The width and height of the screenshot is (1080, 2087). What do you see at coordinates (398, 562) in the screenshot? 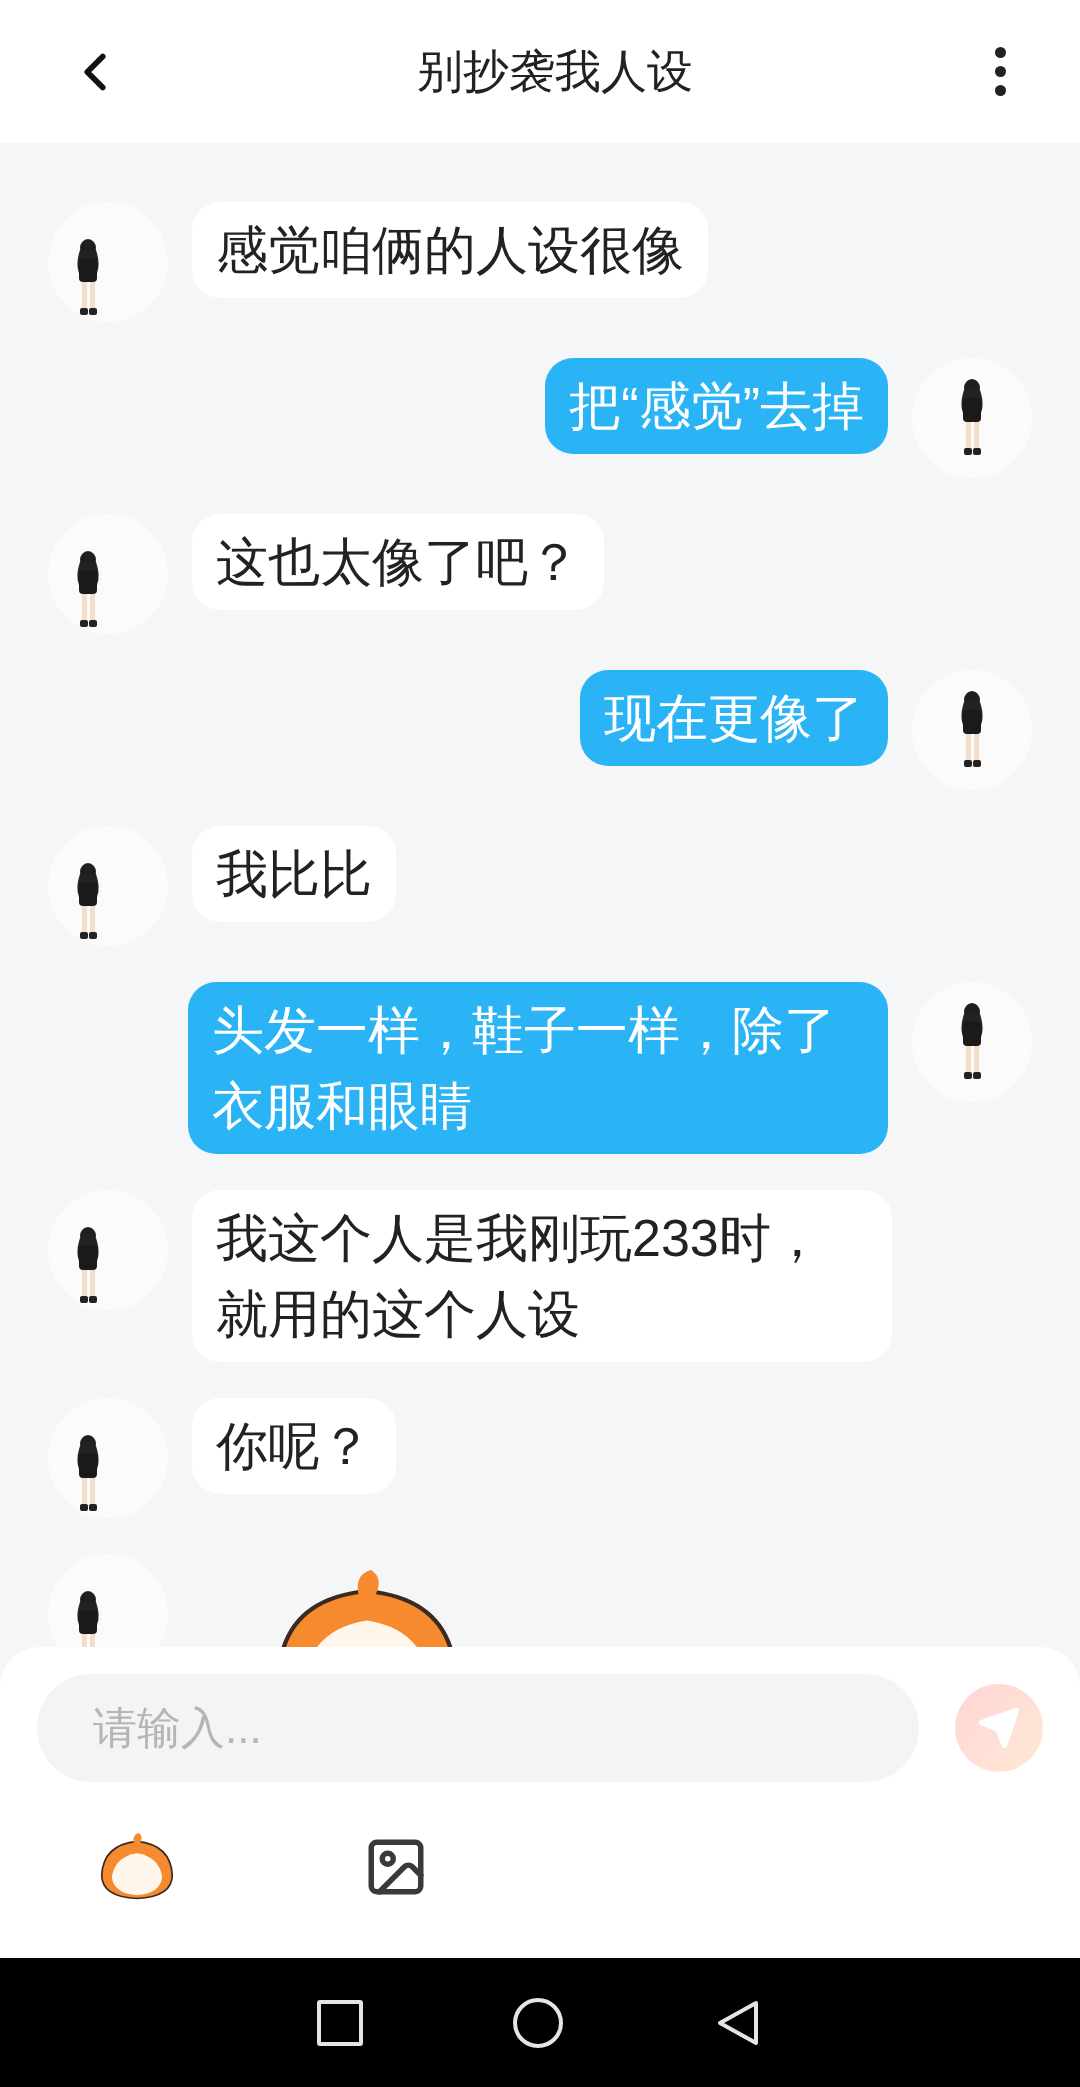
I see `message-bubble: 这也太像了吧？` at bounding box center [398, 562].